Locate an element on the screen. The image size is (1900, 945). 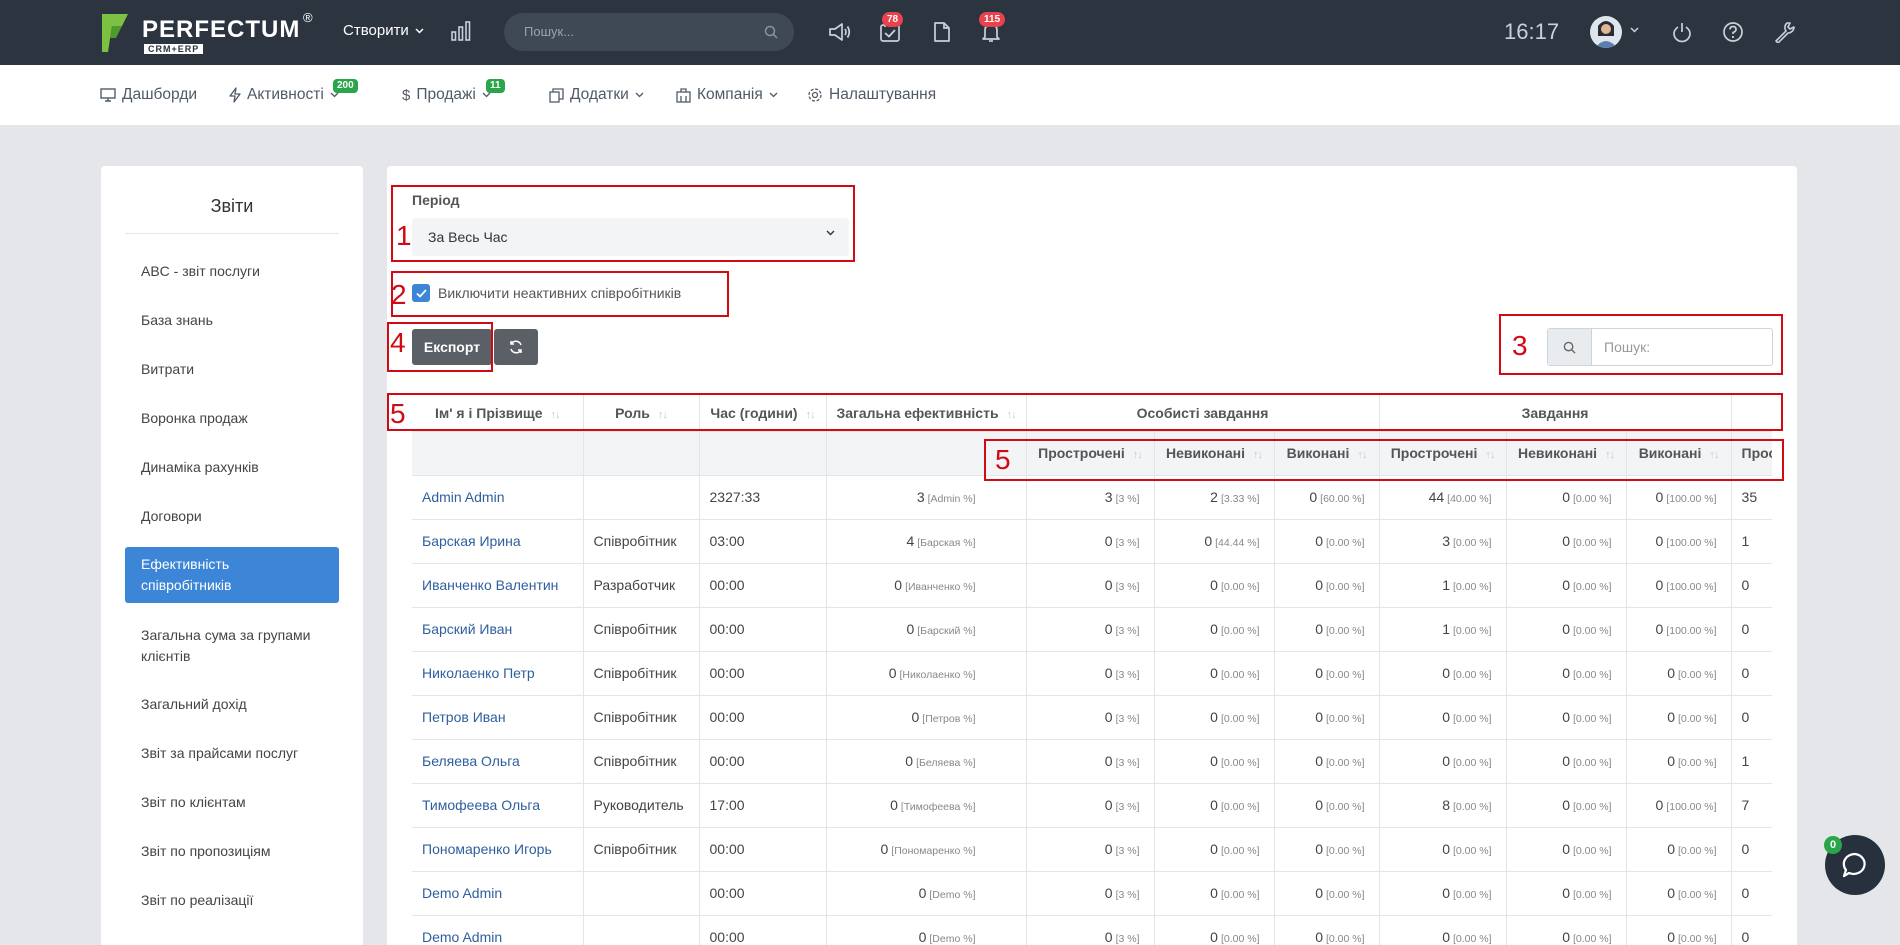
create-button: Створити is located at coordinates (383, 30).